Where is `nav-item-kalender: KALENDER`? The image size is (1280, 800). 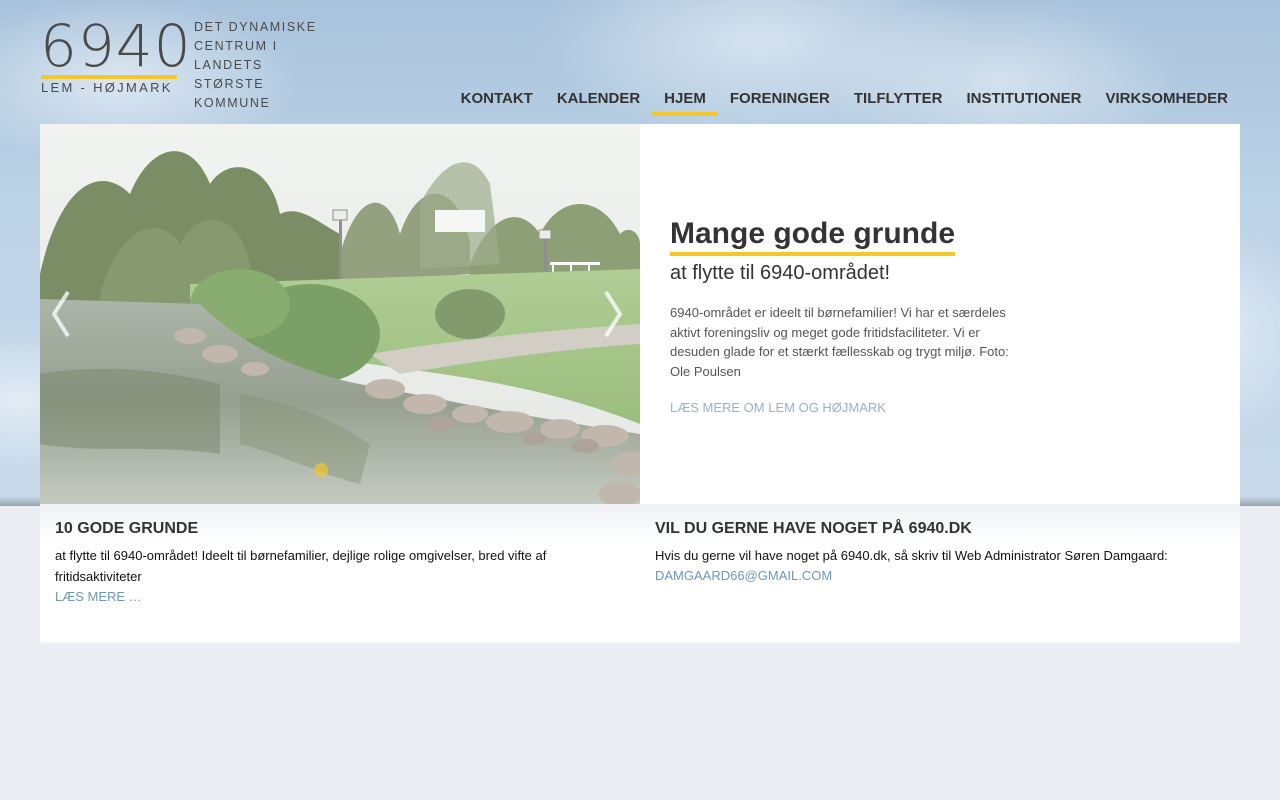 nav-item-kalender: KALENDER is located at coordinates (598, 102).